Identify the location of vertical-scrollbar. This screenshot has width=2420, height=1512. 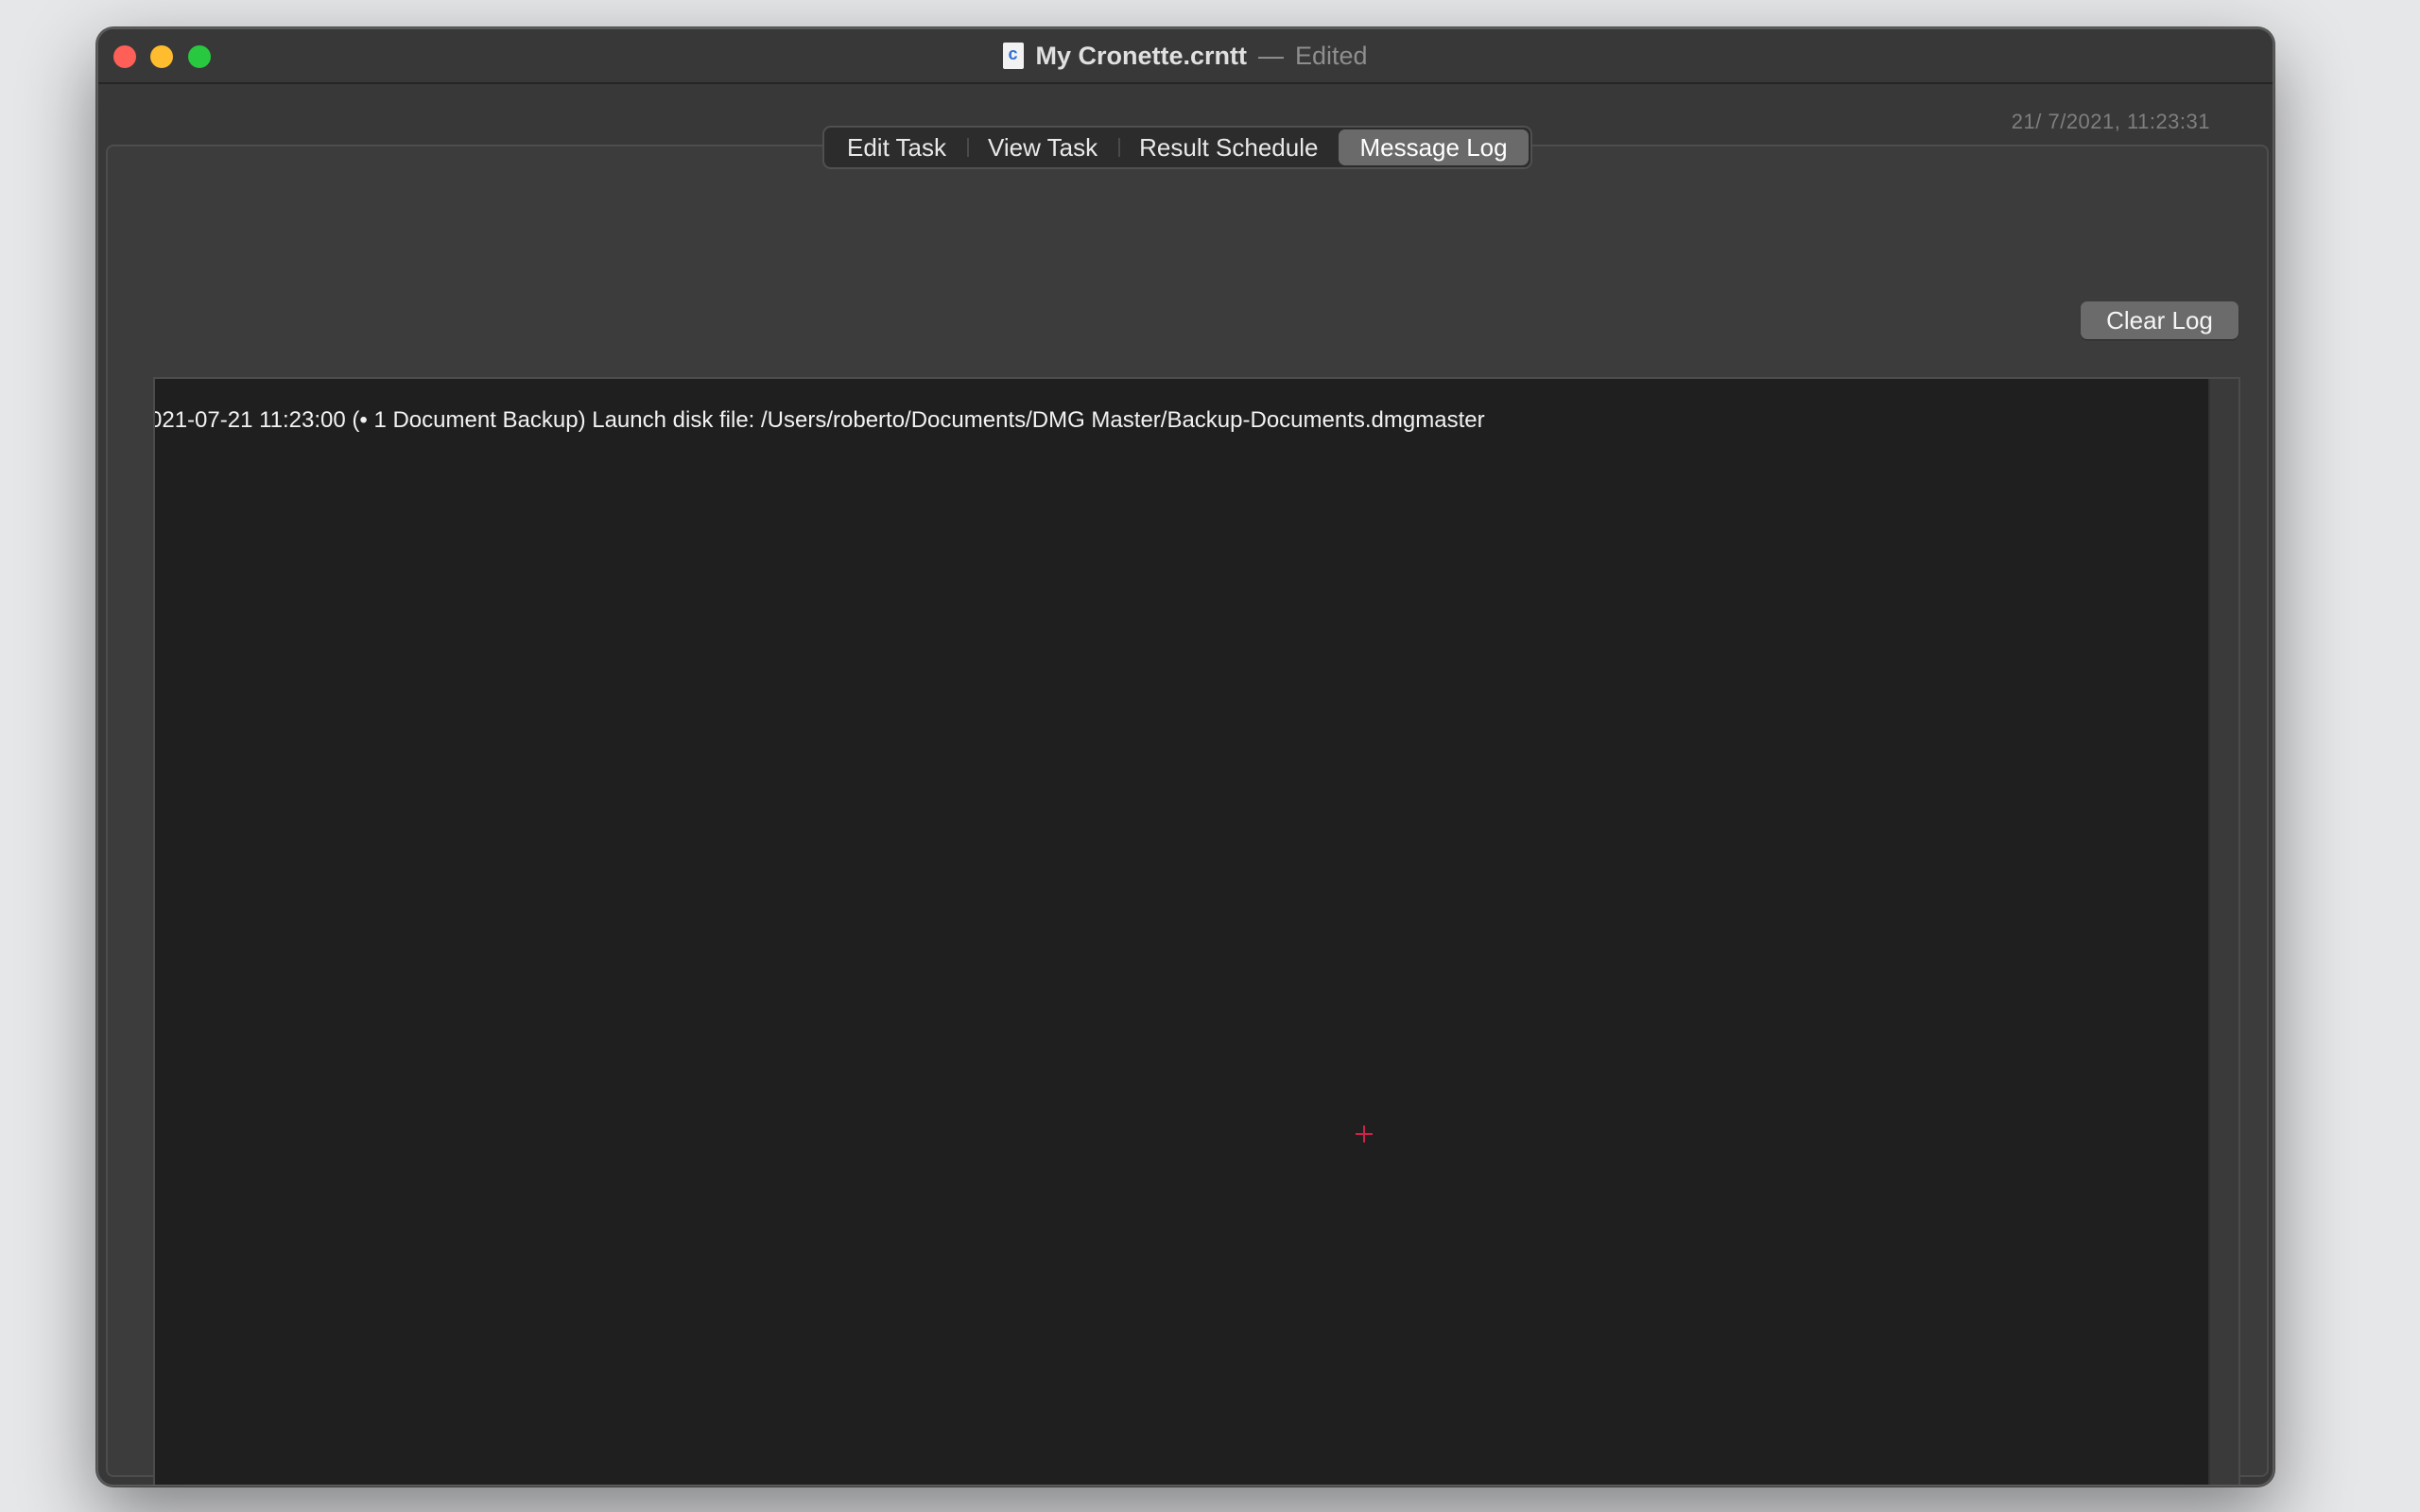
(2223, 932).